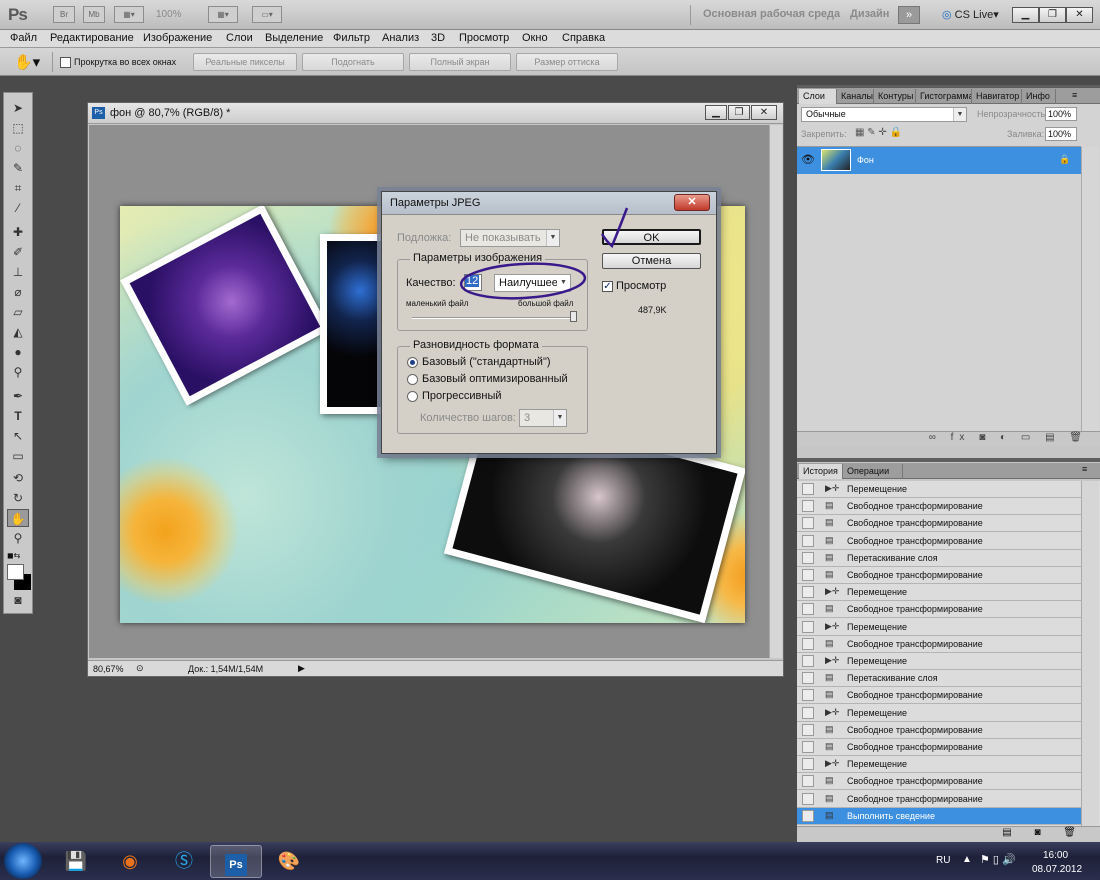 The image size is (1100, 880). What do you see at coordinates (865, 160) in the screenshot?
I see `layer-name: Фон` at bounding box center [865, 160].